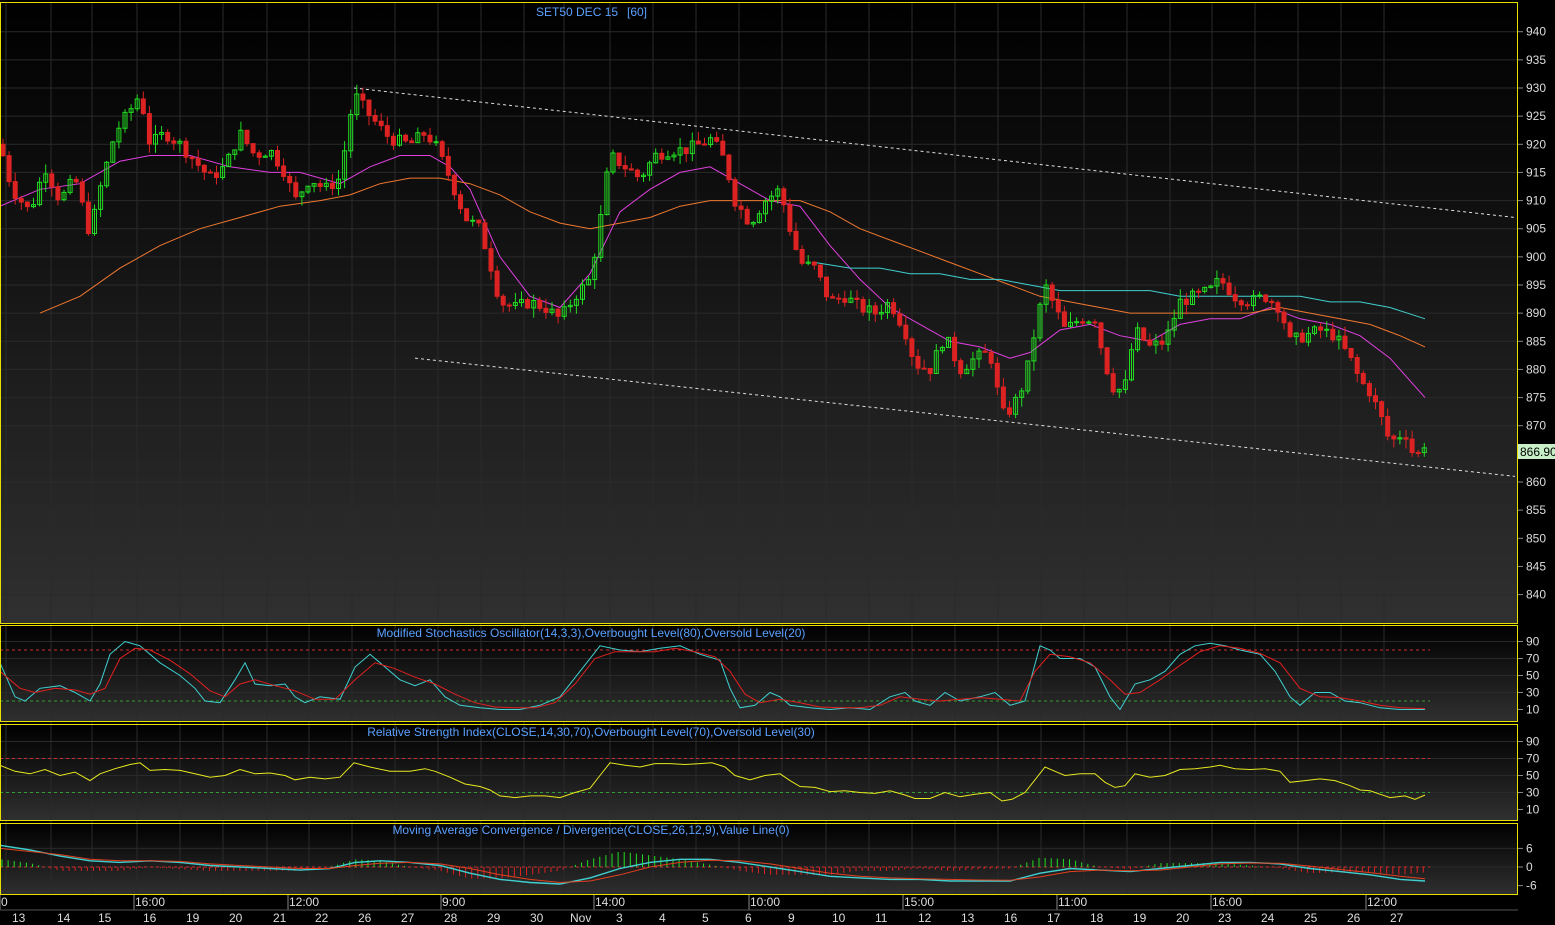 The height and width of the screenshot is (925, 1555). What do you see at coordinates (1536, 426) in the screenshot?
I see `y-tick-label: 870` at bounding box center [1536, 426].